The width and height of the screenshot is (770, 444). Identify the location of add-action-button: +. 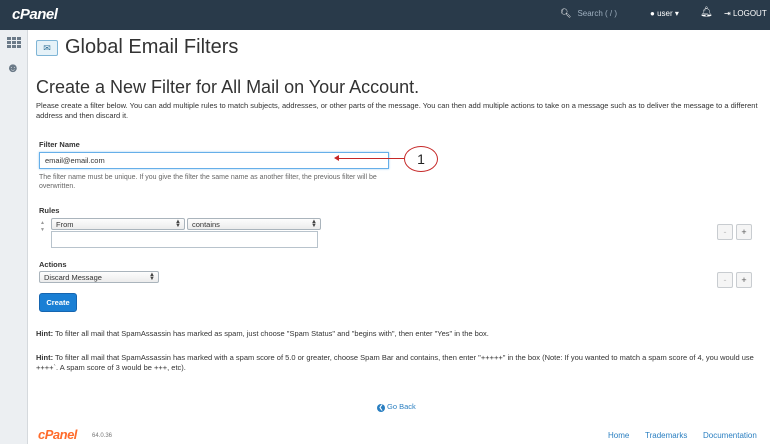
(744, 280).